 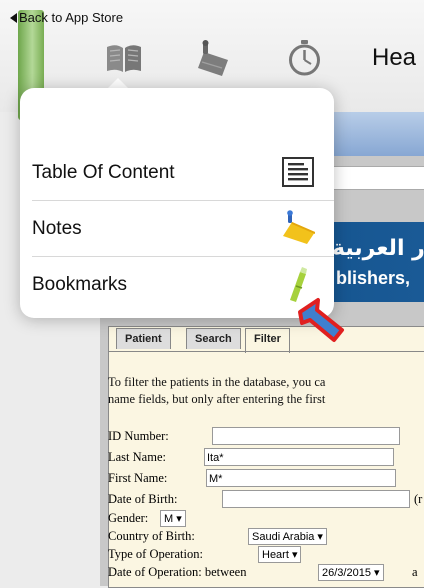 What do you see at coordinates (212, 58) in the screenshot?
I see `bookmark-stamp-icon` at bounding box center [212, 58].